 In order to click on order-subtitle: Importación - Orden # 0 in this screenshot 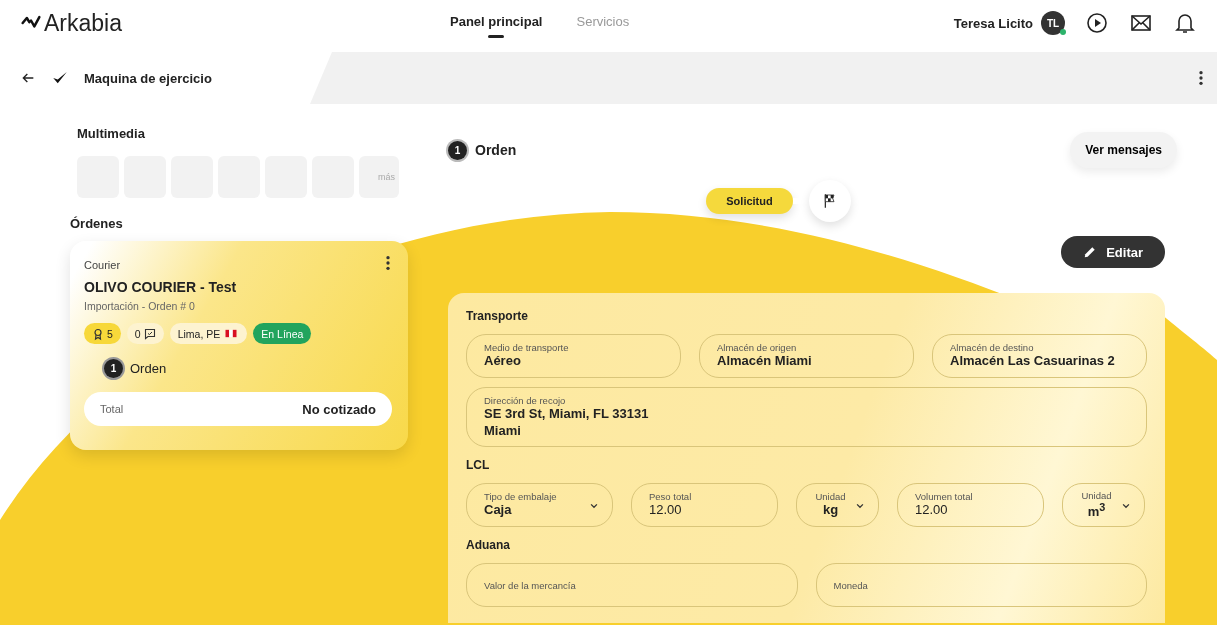, I will do `click(140, 306)`.